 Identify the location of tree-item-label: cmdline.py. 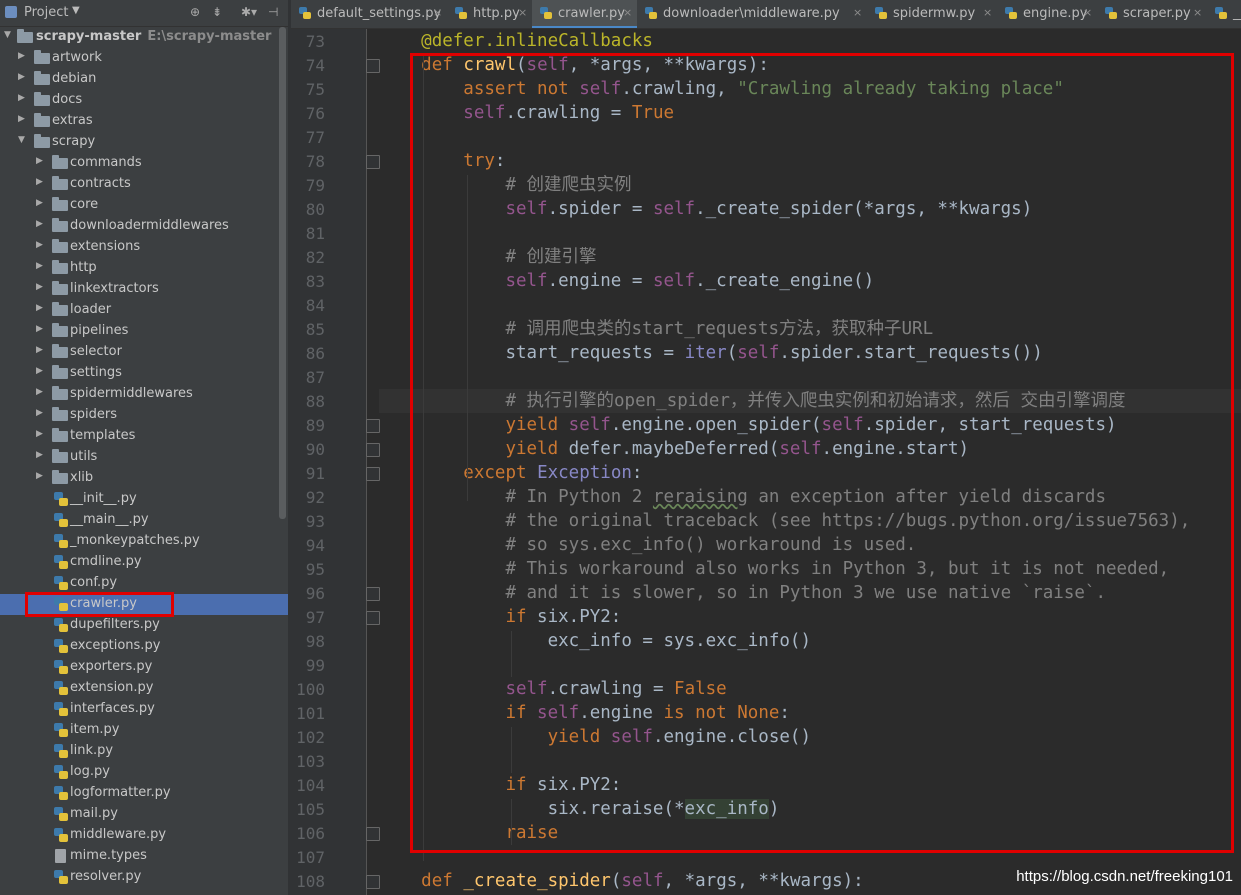
(106, 561).